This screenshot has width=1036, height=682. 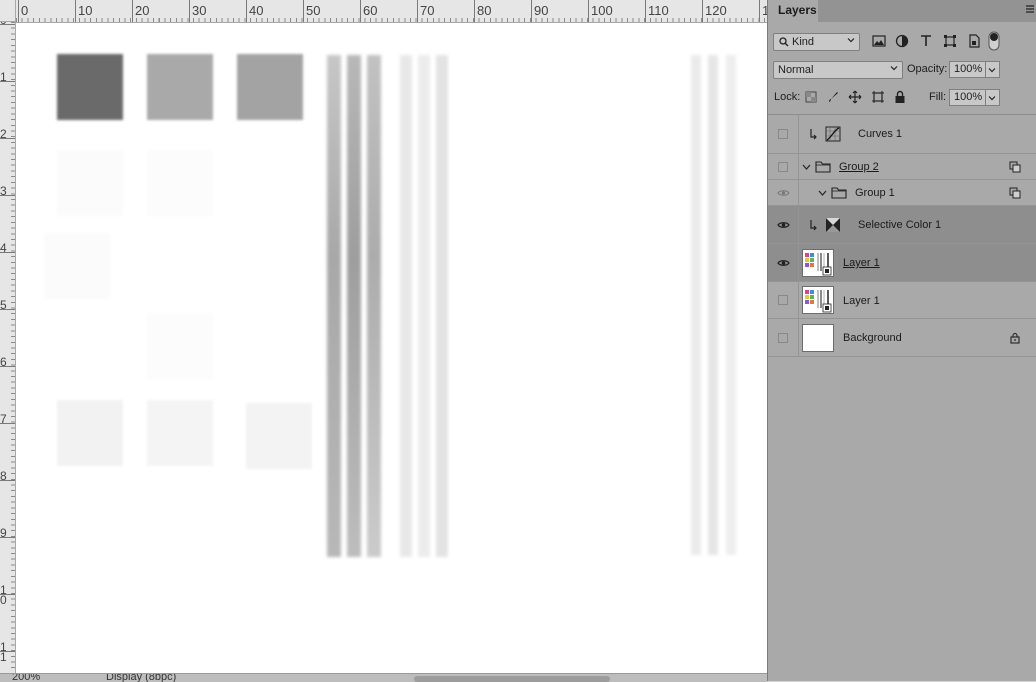 What do you see at coordinates (3, 191) in the screenshot?
I see `ruler-label: 3` at bounding box center [3, 191].